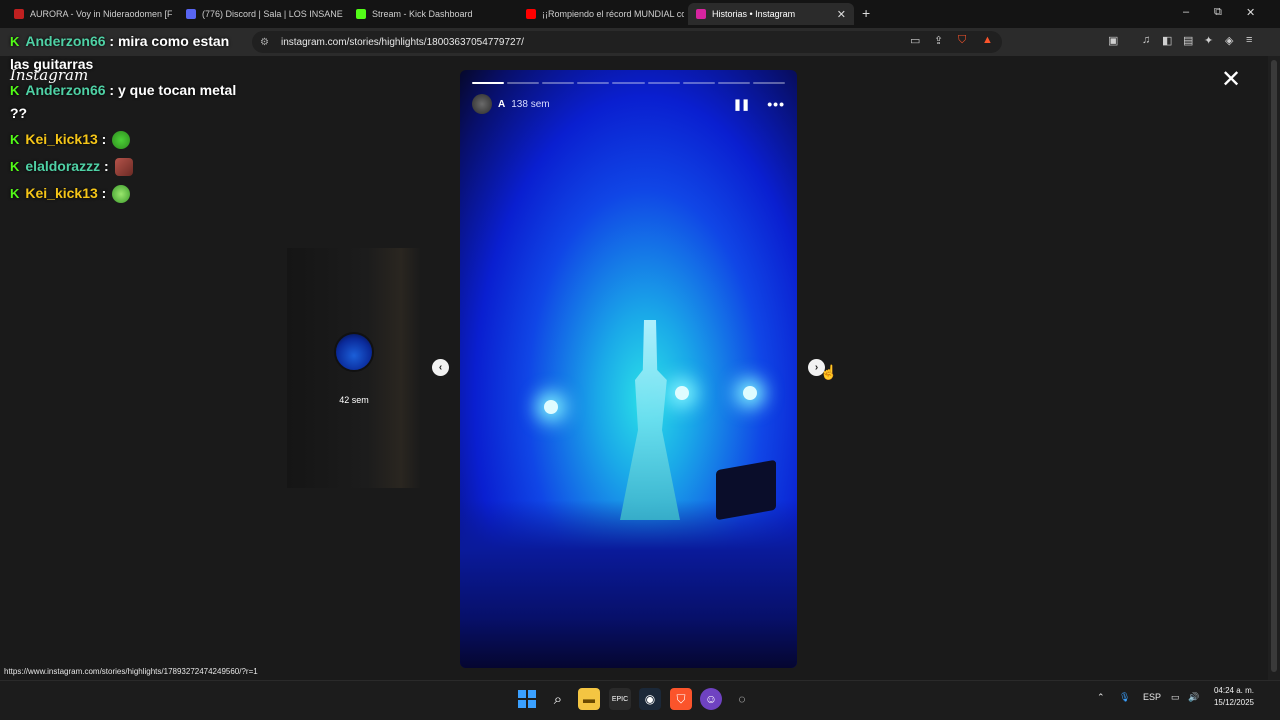 This screenshot has height=720, width=1280. Describe the element at coordinates (1124, 697) in the screenshot. I see `microphone-icon: 🎙` at that location.